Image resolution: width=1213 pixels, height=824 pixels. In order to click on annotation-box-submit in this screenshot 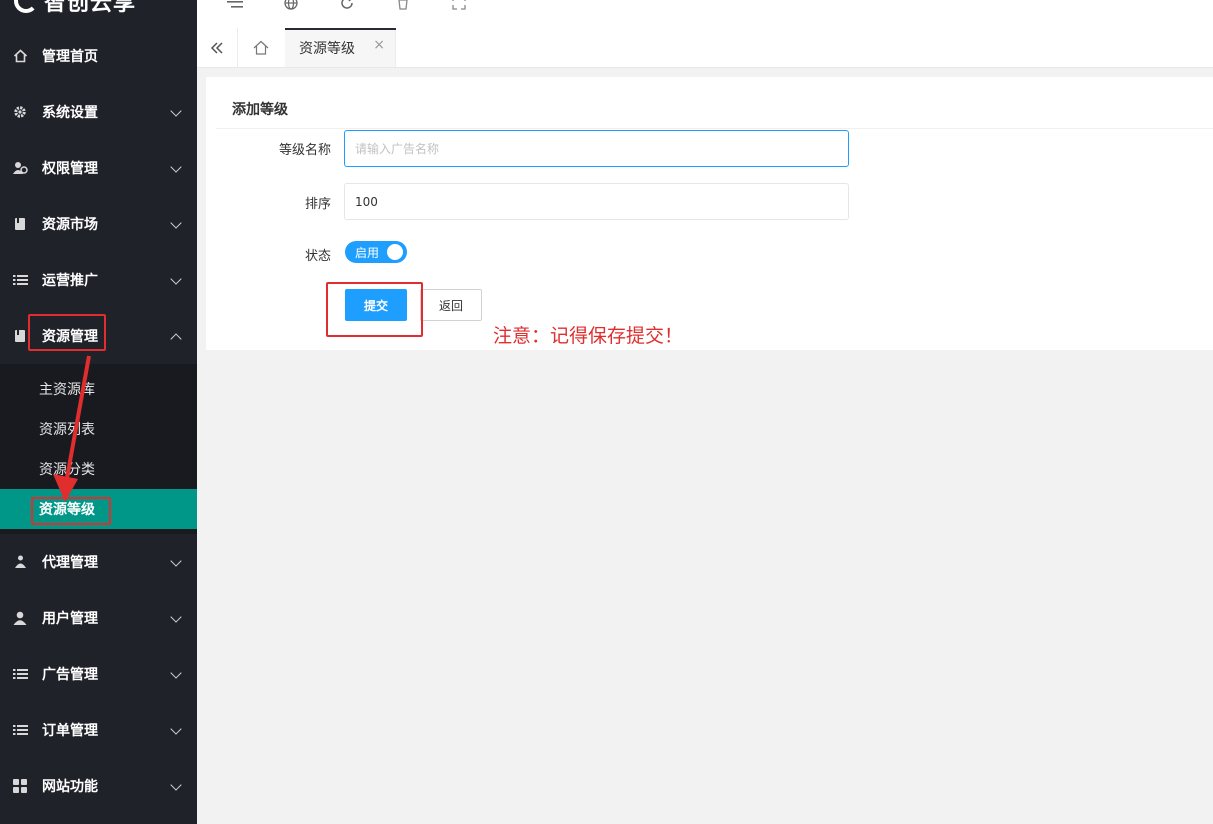, I will do `click(374, 309)`.